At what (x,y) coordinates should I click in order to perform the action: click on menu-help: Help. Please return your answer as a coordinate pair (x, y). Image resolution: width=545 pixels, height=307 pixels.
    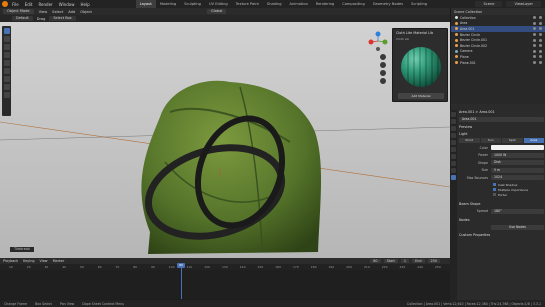
    Looking at the image, I should click on (84, 4).